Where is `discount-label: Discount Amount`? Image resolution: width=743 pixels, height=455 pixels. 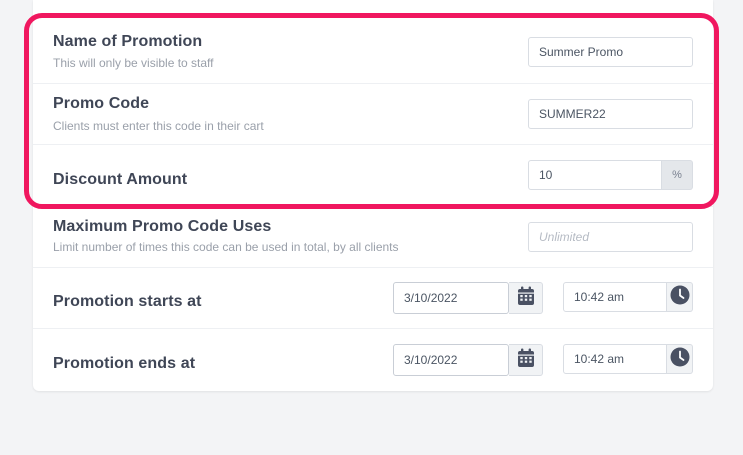 discount-label: Discount Amount is located at coordinates (120, 179).